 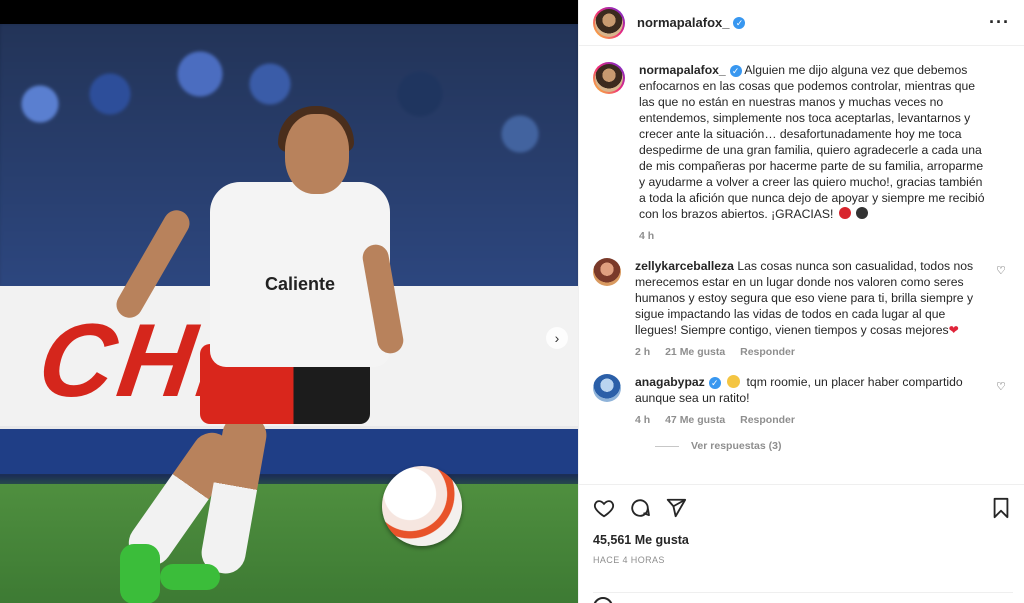 What do you see at coordinates (801, 524) in the screenshot?
I see `post-actions: 45,561 Me gusta HACE 4 HORAS` at bounding box center [801, 524].